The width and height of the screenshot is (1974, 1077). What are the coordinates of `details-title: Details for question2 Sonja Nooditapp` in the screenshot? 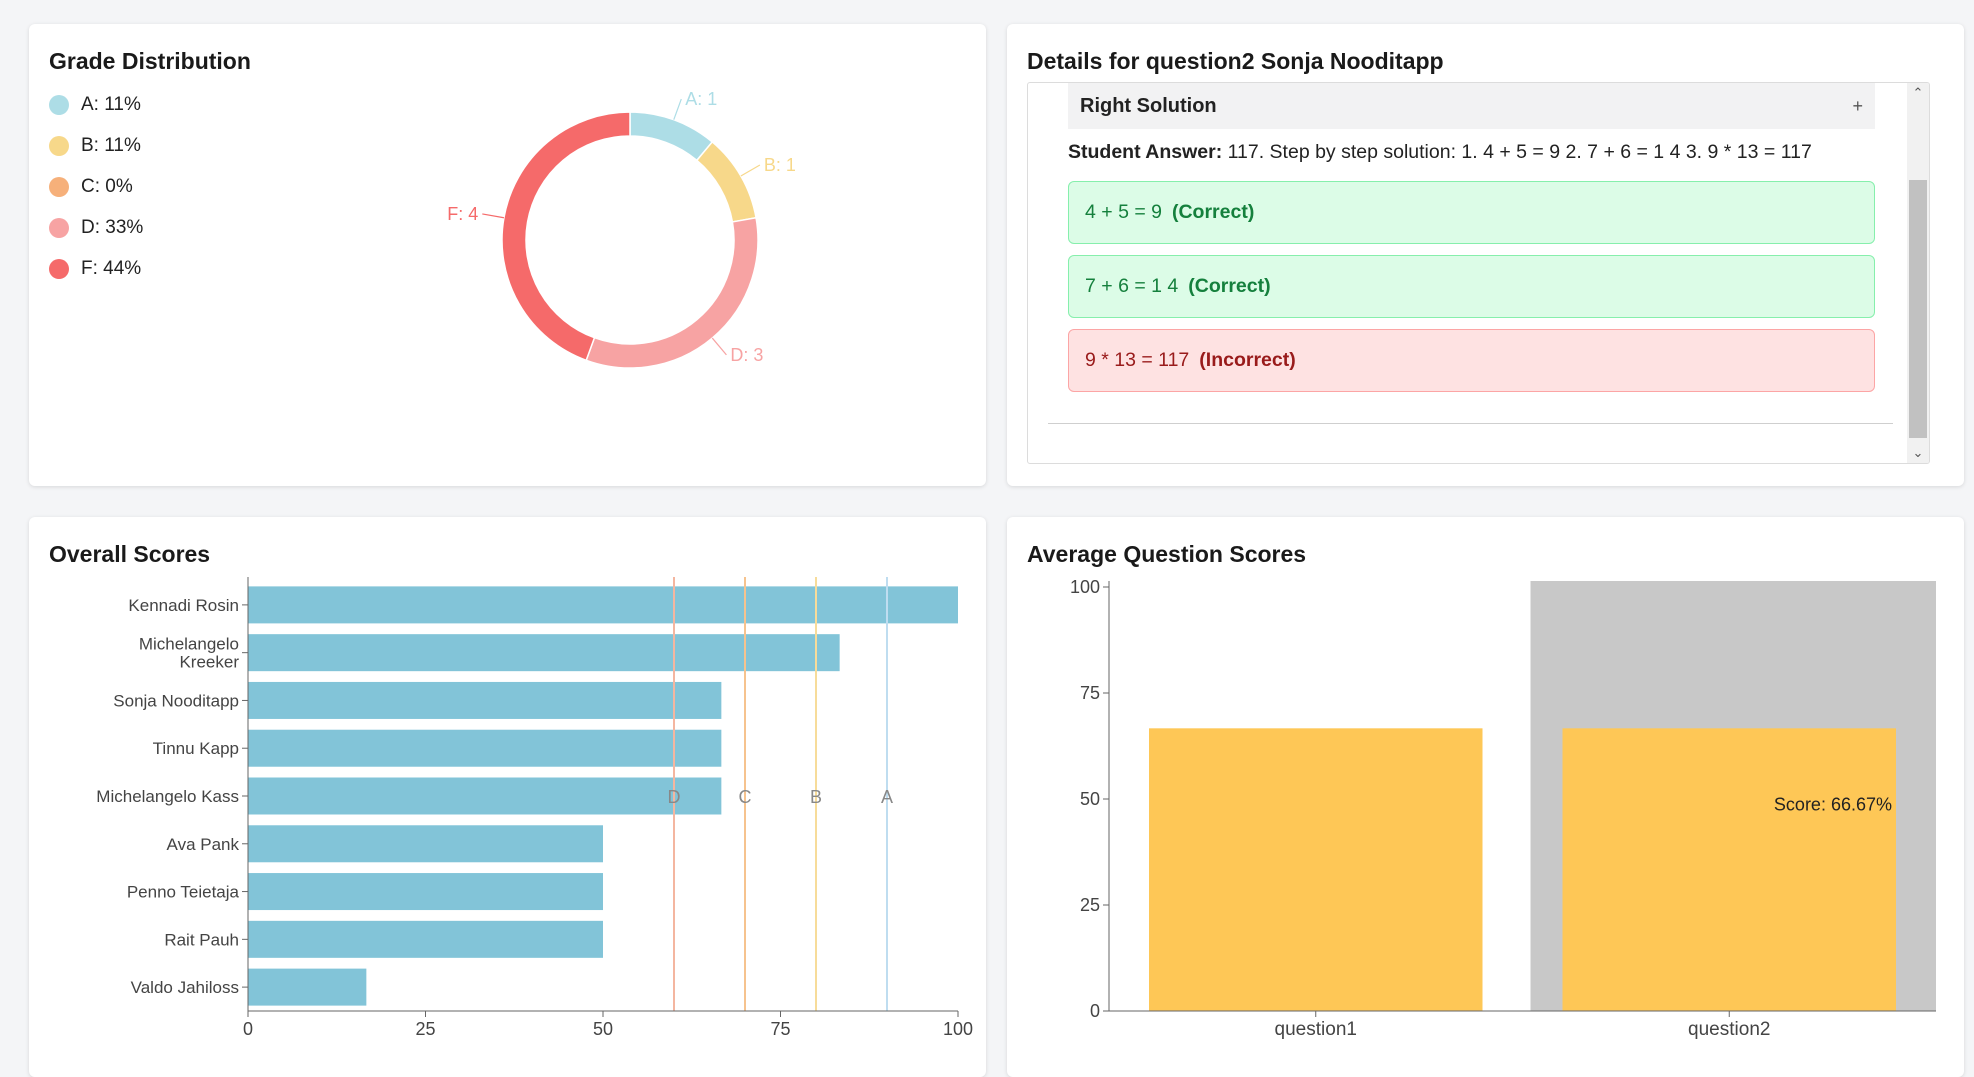 It's located at (1235, 61).